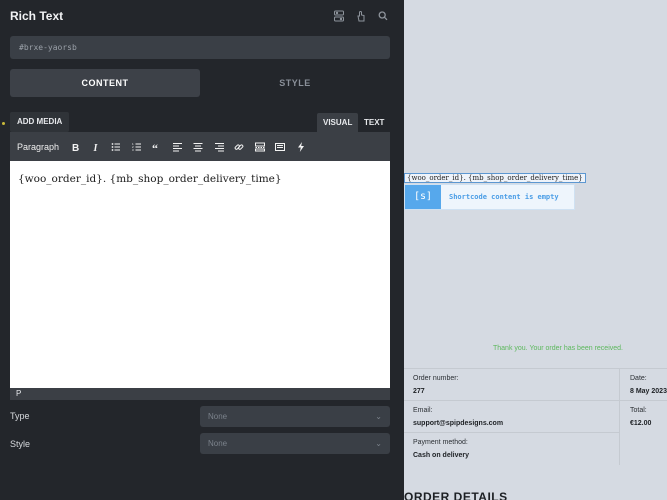 Image resolution: width=667 pixels, height=500 pixels. Describe the element at coordinates (383, 15) in the screenshot. I see `search-icon` at that location.